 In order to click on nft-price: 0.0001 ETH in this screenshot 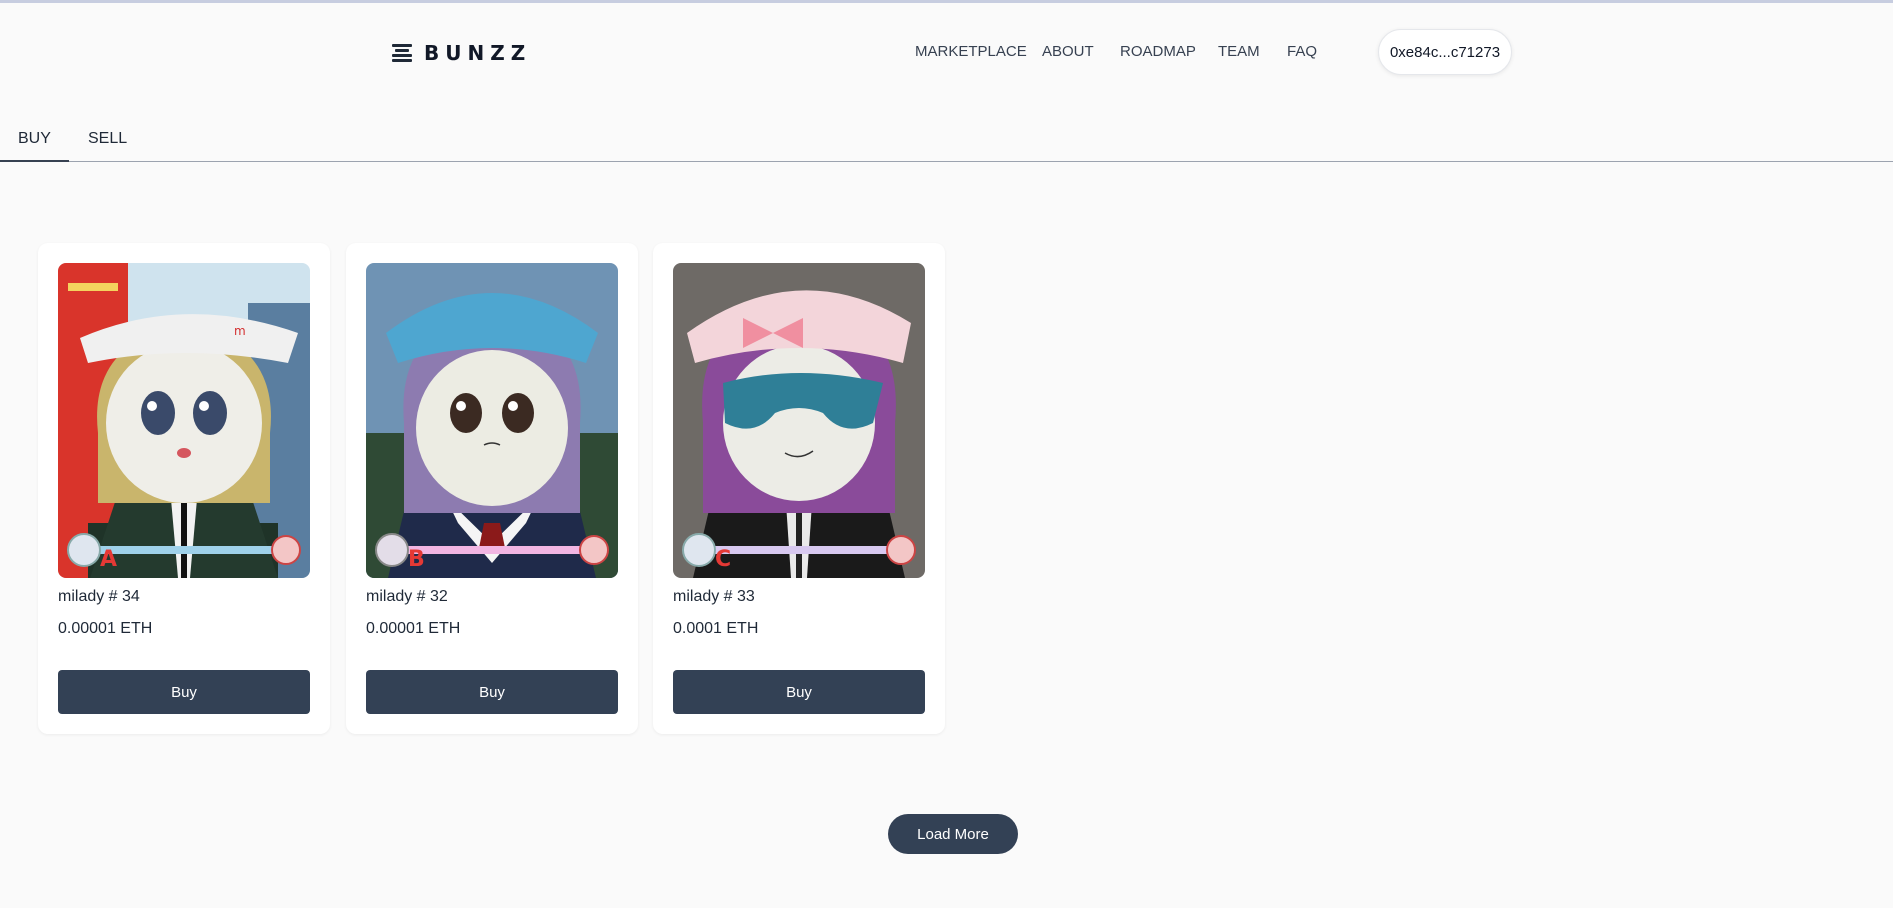, I will do `click(716, 628)`.